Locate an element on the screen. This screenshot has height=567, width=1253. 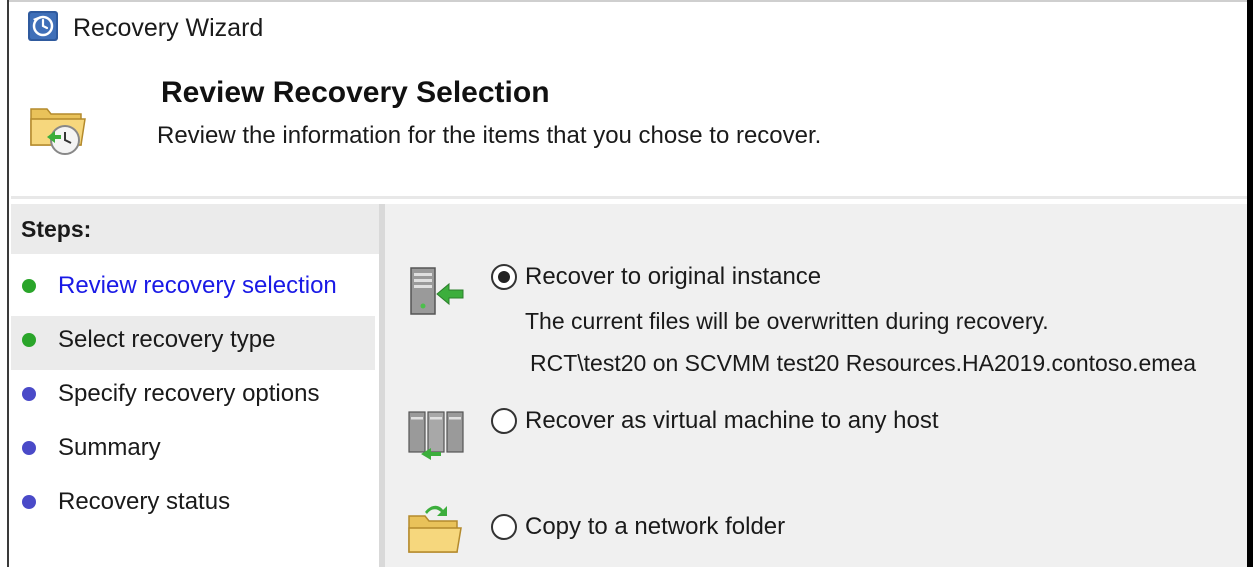
steps-heading: Steps: is located at coordinates (195, 229).